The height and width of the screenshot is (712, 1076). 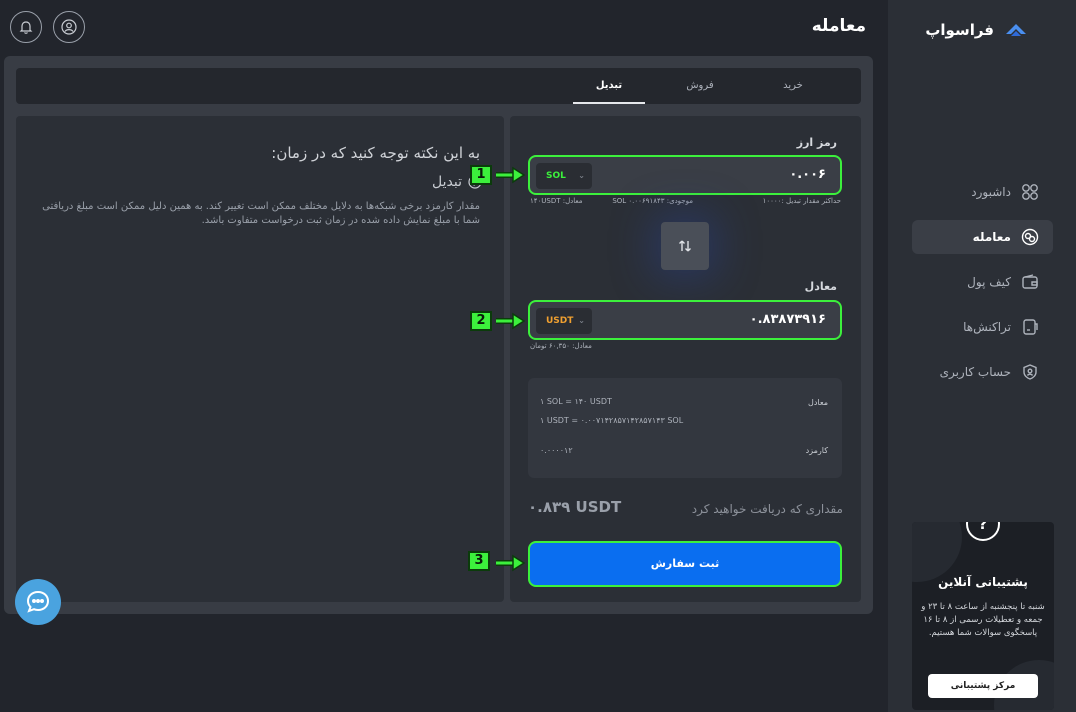 What do you see at coordinates (685, 564) in the screenshot?
I see `submit-order-button: ثبت سفارش` at bounding box center [685, 564].